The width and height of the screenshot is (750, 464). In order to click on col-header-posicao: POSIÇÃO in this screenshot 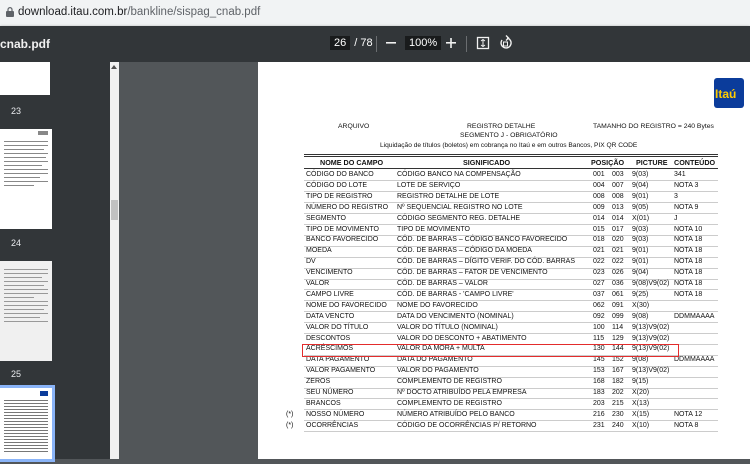, I will do `click(608, 162)`.